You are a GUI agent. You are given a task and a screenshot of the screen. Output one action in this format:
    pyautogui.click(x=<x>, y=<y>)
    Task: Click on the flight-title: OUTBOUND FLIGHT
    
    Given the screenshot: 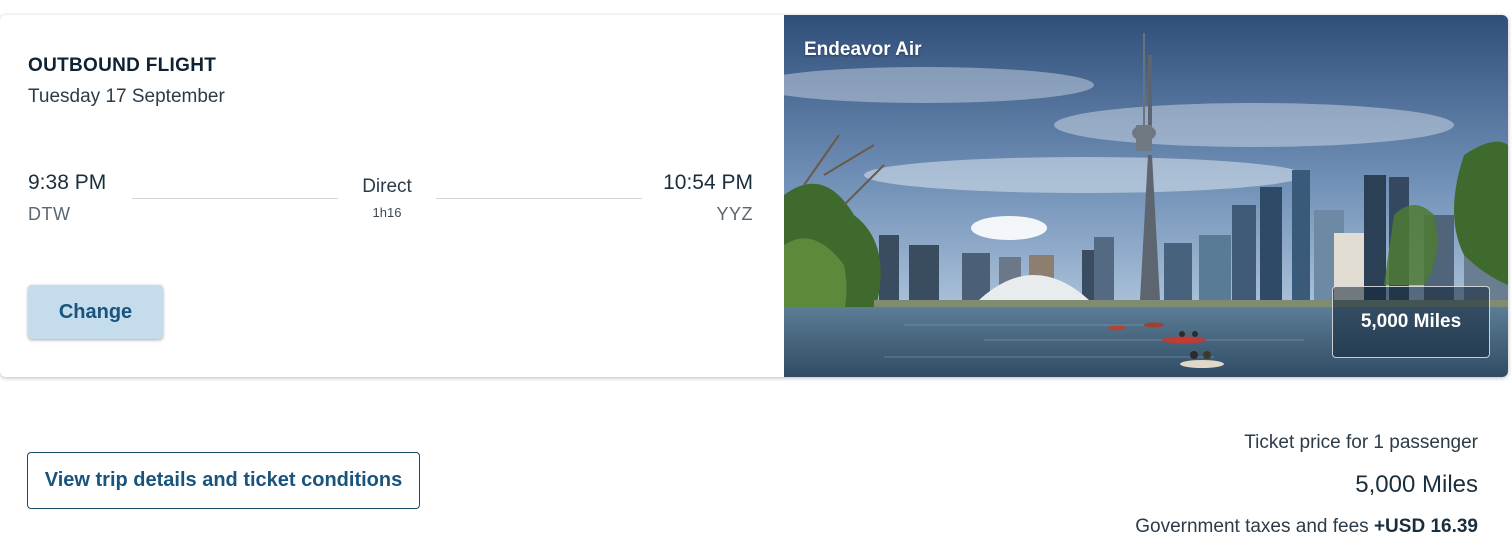 What is the action you would take?
    pyautogui.click(x=122, y=65)
    